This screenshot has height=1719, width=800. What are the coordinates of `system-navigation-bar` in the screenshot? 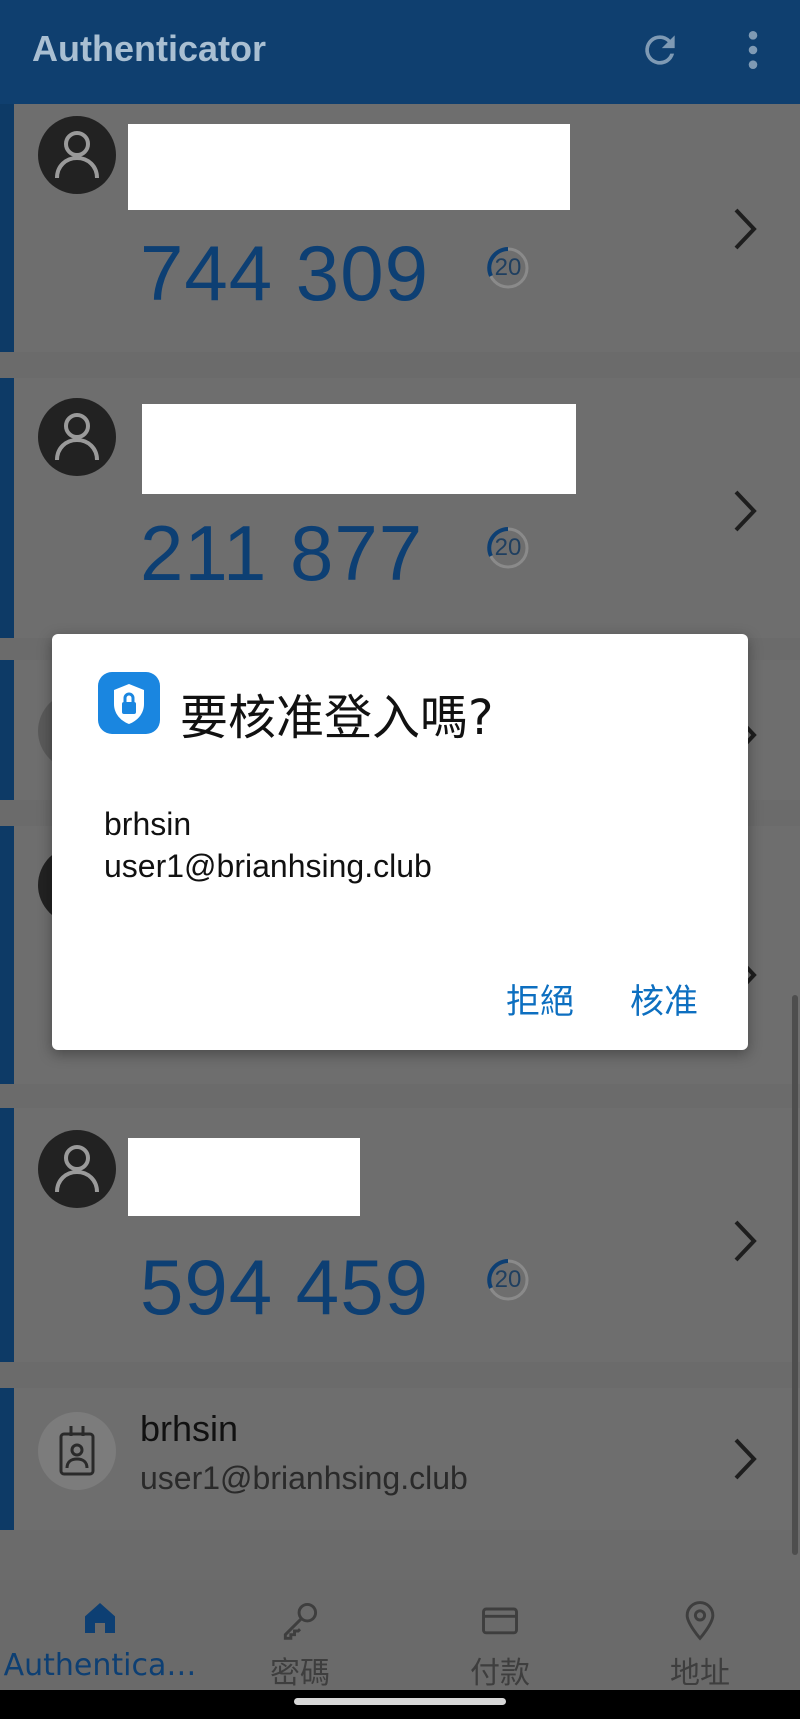 It's located at (400, 1704).